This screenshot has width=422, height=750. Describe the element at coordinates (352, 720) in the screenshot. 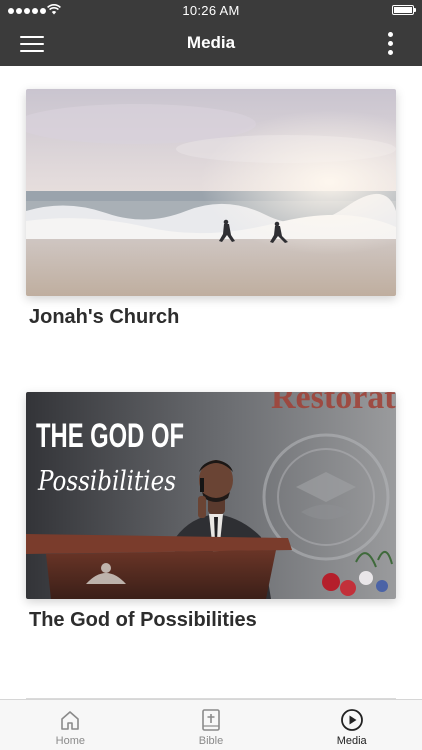

I see `play-circle-icon` at that location.